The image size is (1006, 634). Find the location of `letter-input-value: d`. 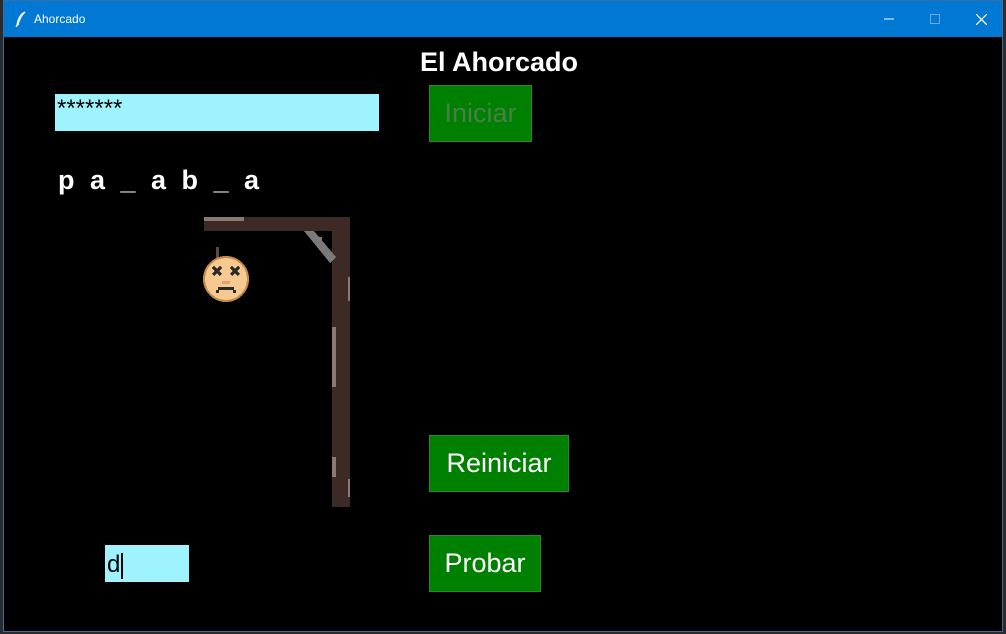

letter-input-value: d is located at coordinates (114, 564).